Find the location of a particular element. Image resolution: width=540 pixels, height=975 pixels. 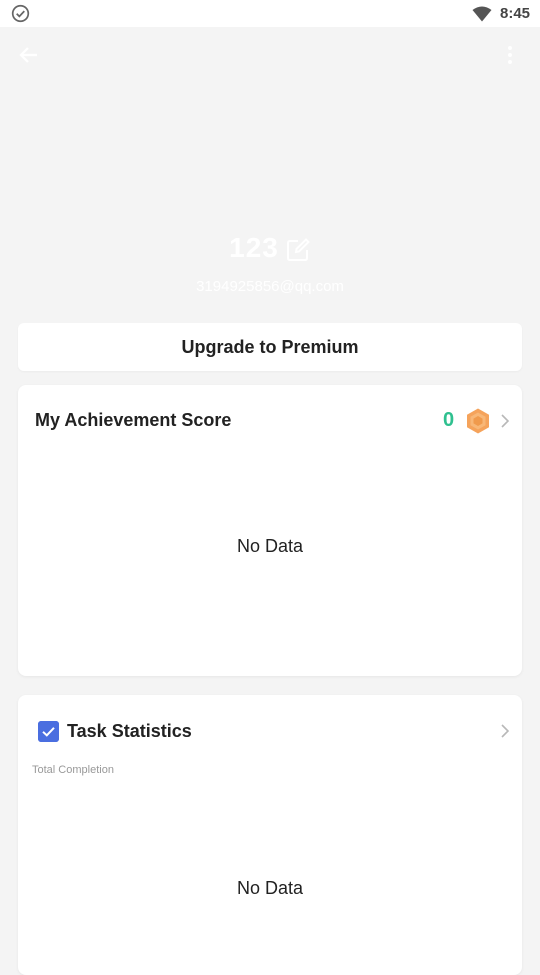

total-completion-label: Total Completion is located at coordinates (73, 770).